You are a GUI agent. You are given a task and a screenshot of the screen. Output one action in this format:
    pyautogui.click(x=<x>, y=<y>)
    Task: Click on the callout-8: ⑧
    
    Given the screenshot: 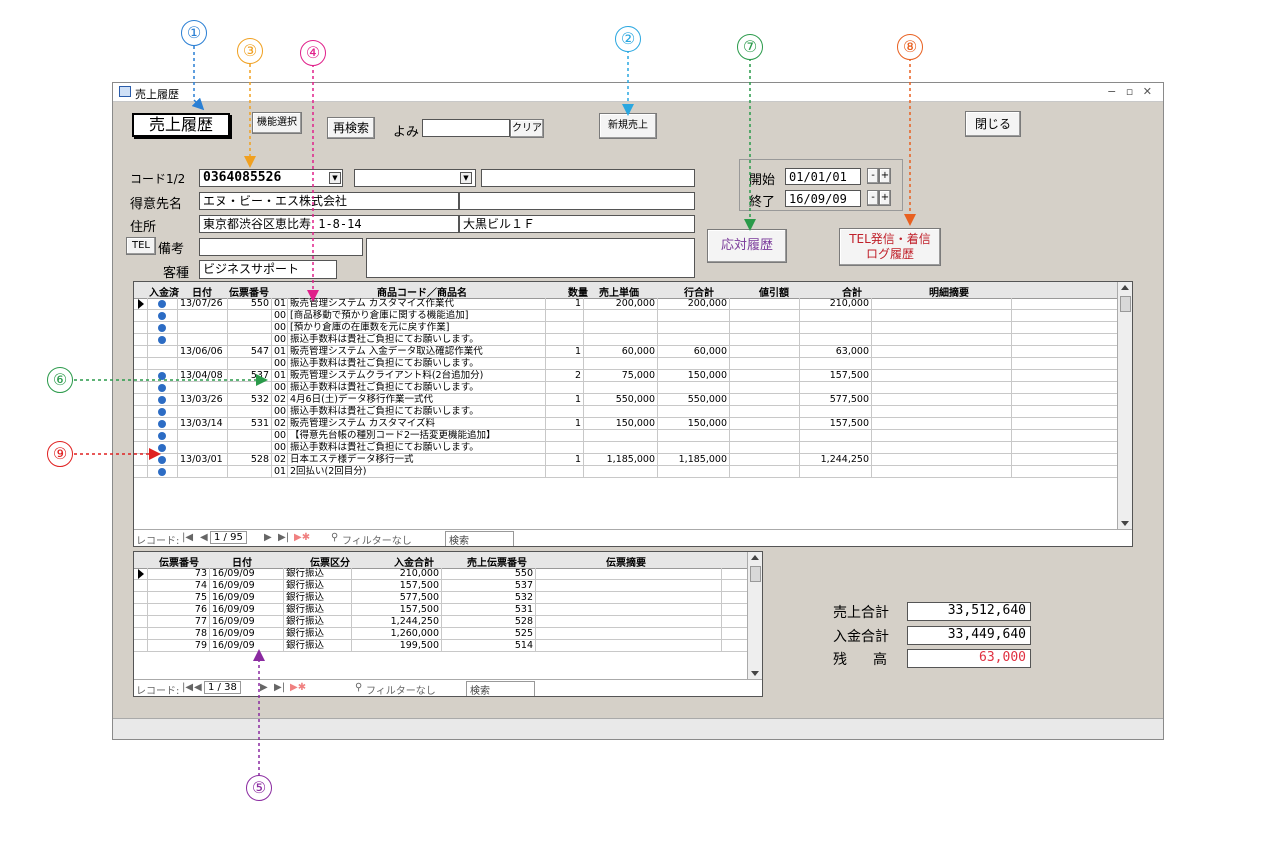 What is the action you would take?
    pyautogui.click(x=910, y=47)
    